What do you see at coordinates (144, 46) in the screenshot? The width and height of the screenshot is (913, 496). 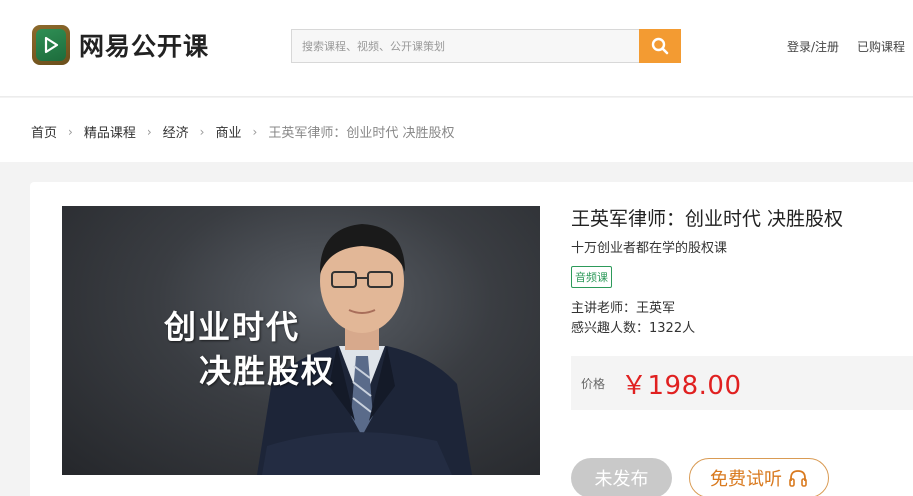 I see `logo-text: 网易公开课` at bounding box center [144, 46].